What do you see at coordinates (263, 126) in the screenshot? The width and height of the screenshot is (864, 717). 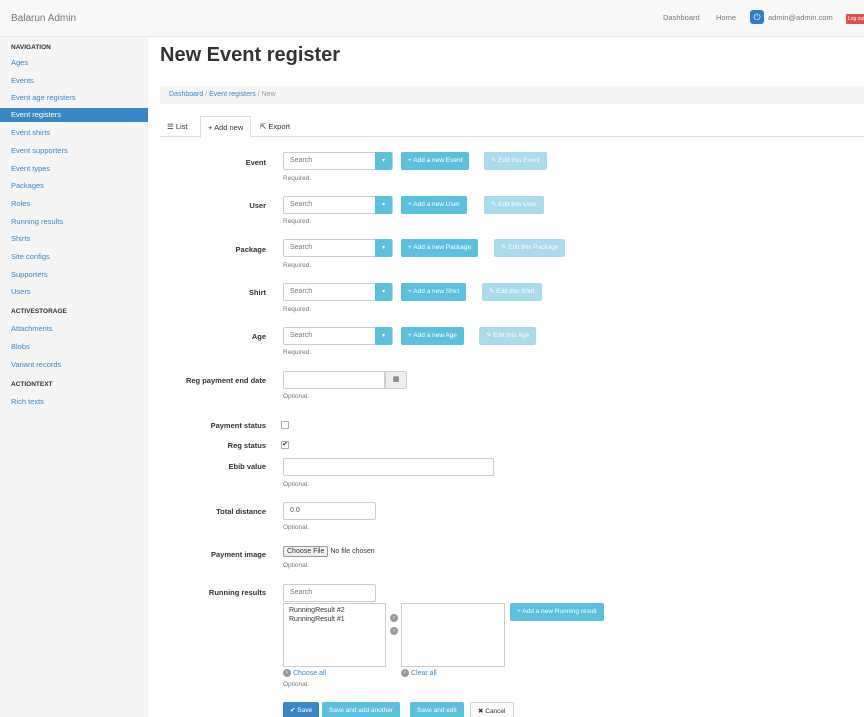 I see `export-icon: ⇱` at bounding box center [263, 126].